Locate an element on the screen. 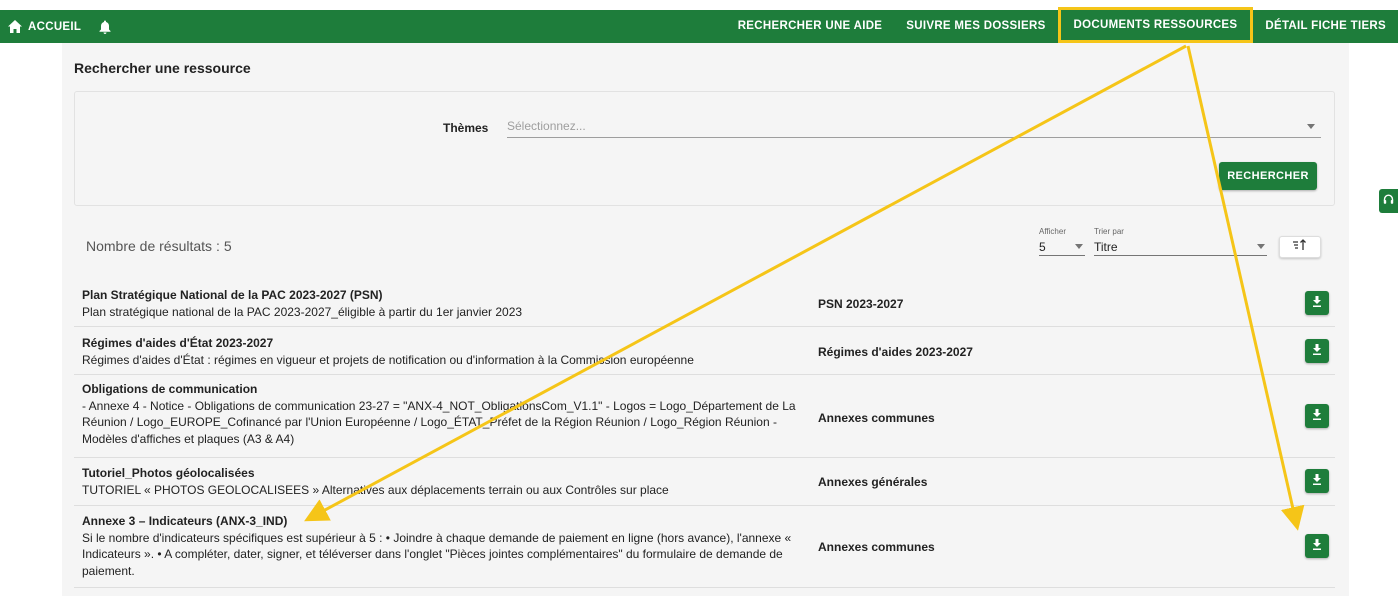 The width and height of the screenshot is (1398, 596). page-title: Rechercher une ressource is located at coordinates (162, 68).